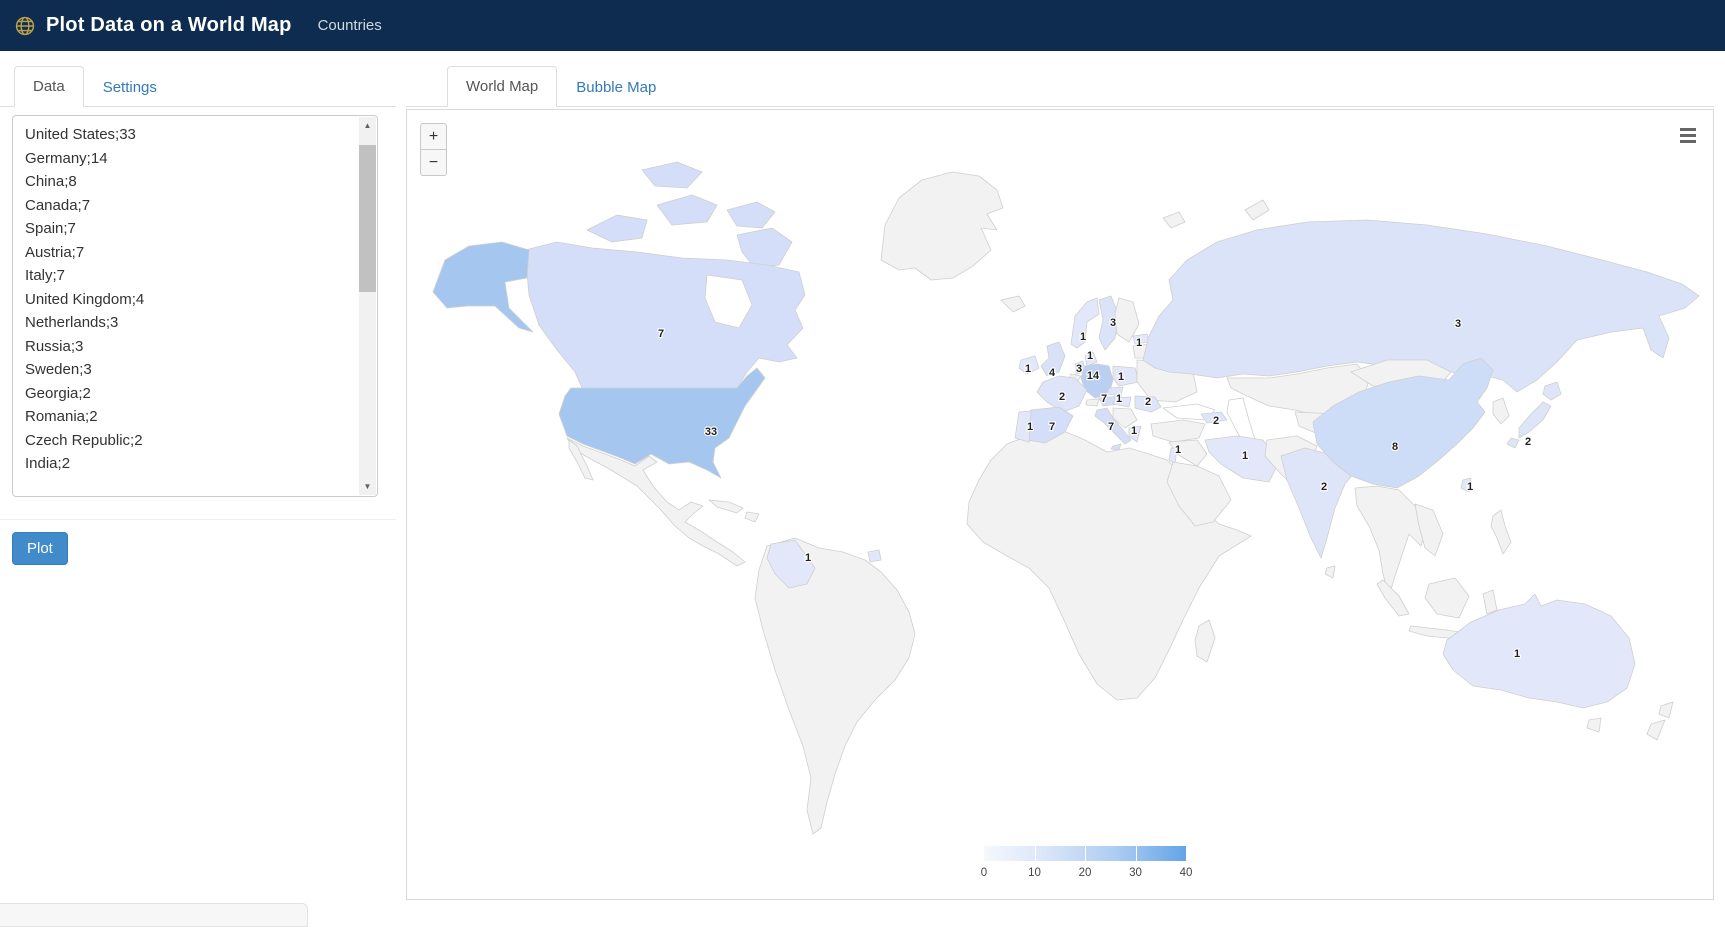  I want to click on color-axis-legend: 0 10 20 30 40, so click(1086, 864).